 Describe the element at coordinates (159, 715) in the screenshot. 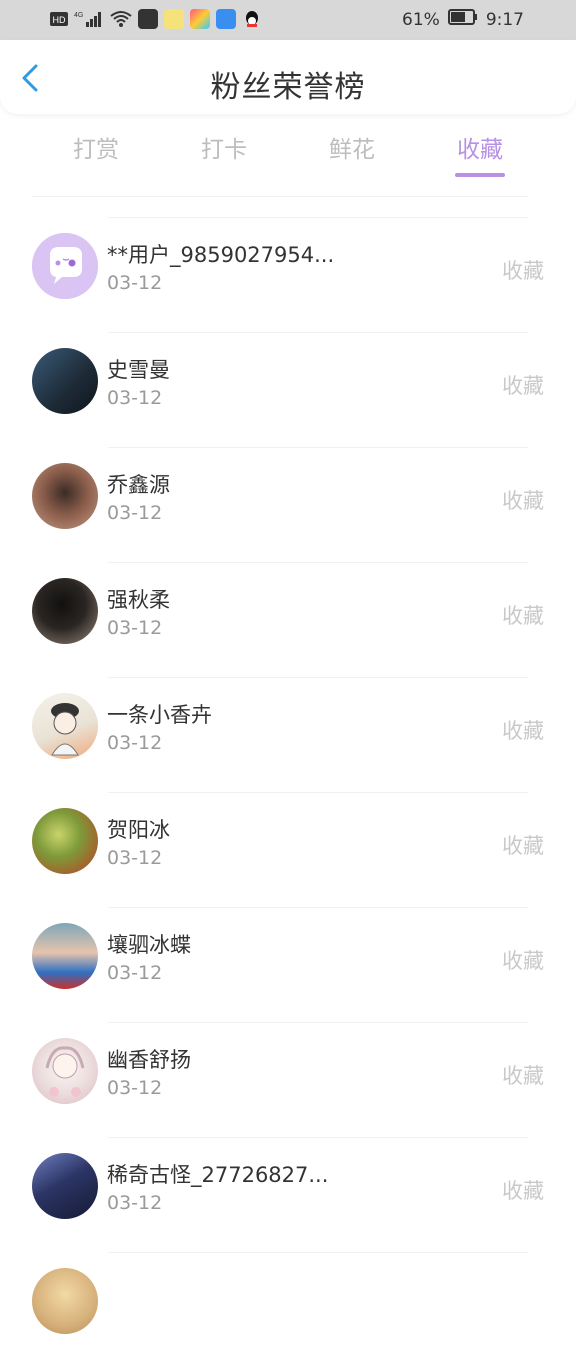

I see `fan-name: 一条小香卉` at that location.